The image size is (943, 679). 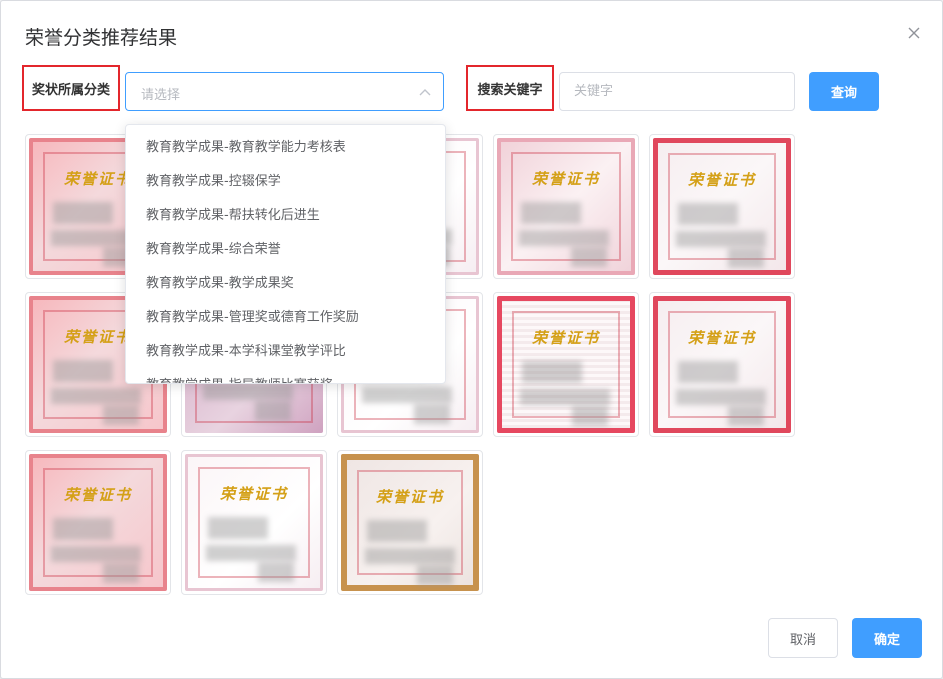 I want to click on dropdown-option: 教育教学成果-帮扶转化后进生, so click(x=285, y=216).